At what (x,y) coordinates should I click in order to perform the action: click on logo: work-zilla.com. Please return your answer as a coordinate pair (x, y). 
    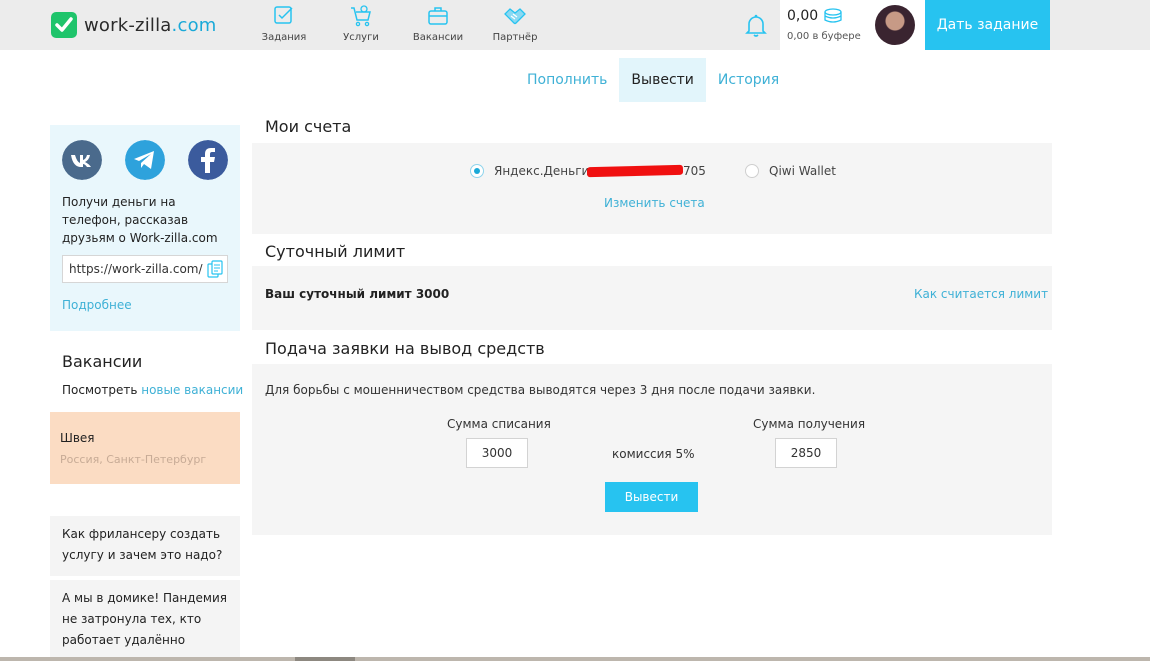
    Looking at the image, I should click on (133, 25).